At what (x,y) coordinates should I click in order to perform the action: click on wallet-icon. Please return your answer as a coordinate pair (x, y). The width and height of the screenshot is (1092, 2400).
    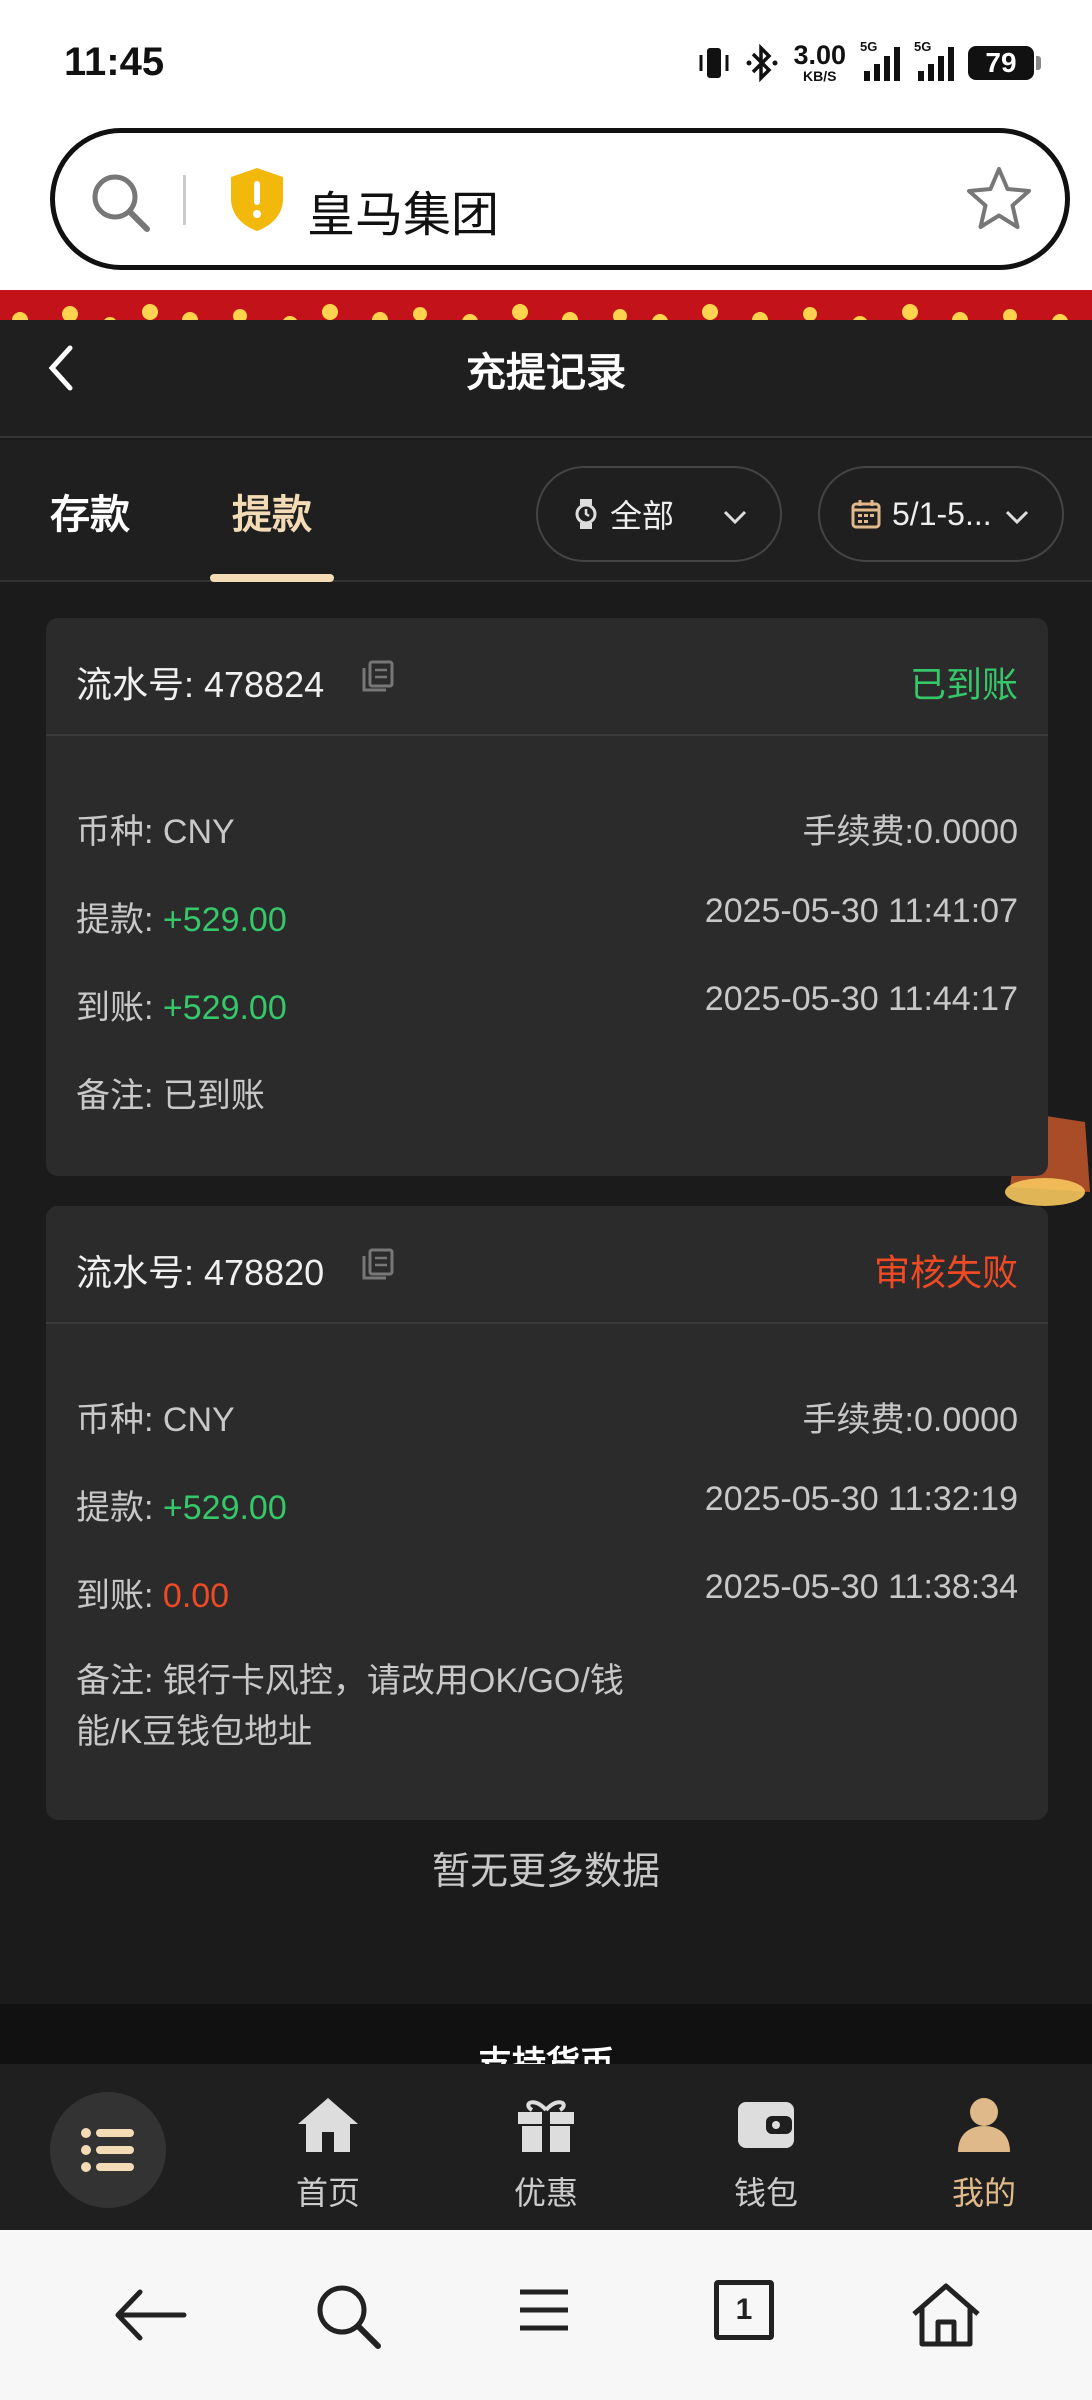
    Looking at the image, I should click on (766, 2125).